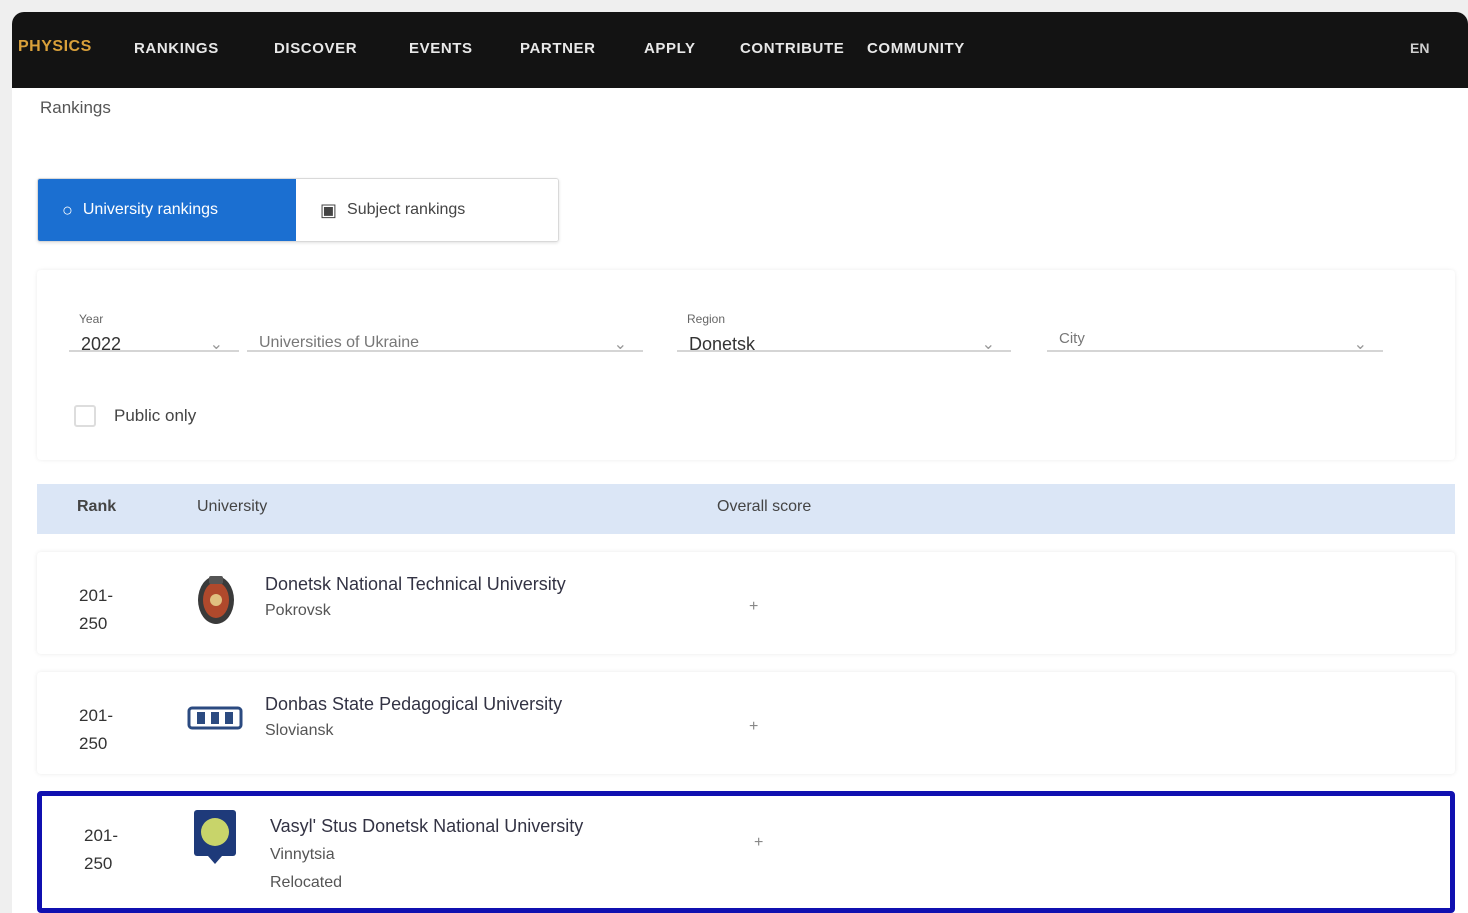  What do you see at coordinates (706, 319) in the screenshot?
I see `region-label: Region` at bounding box center [706, 319].